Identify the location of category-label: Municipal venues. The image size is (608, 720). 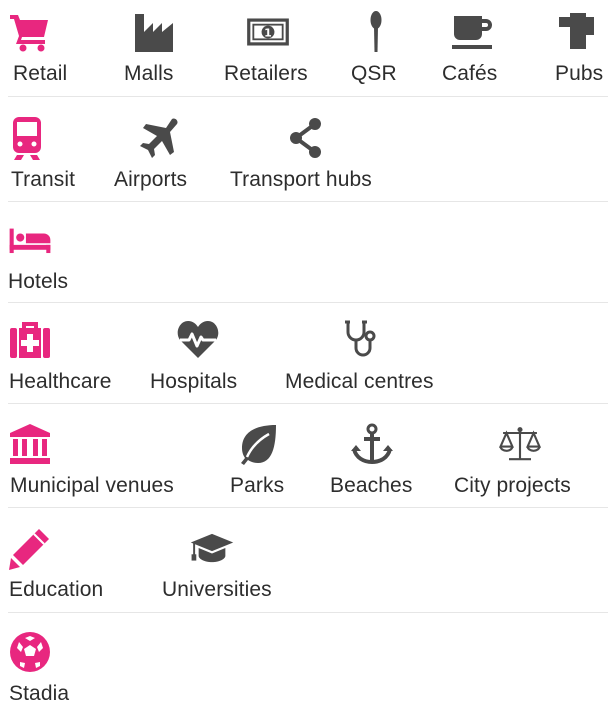
(92, 485).